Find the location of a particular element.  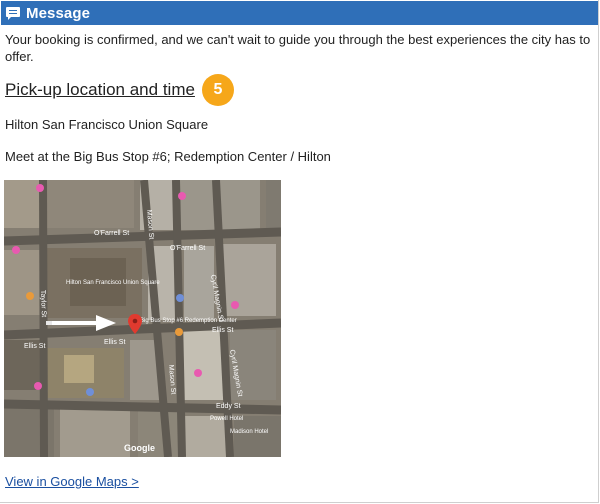

view-in-google-maps-link: View in Google Maps > is located at coordinates (72, 481).